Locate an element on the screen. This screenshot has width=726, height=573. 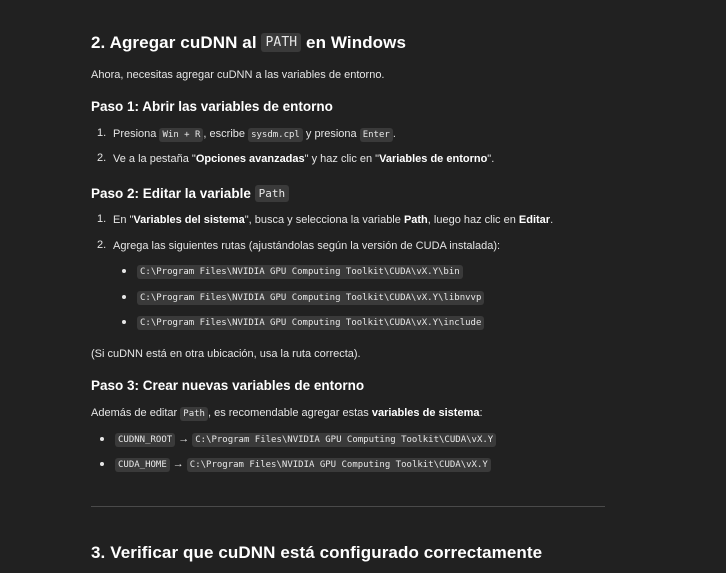
section-2-heading: 2. Agregar cuDNN al PATH en Windows is located at coordinates (248, 43).